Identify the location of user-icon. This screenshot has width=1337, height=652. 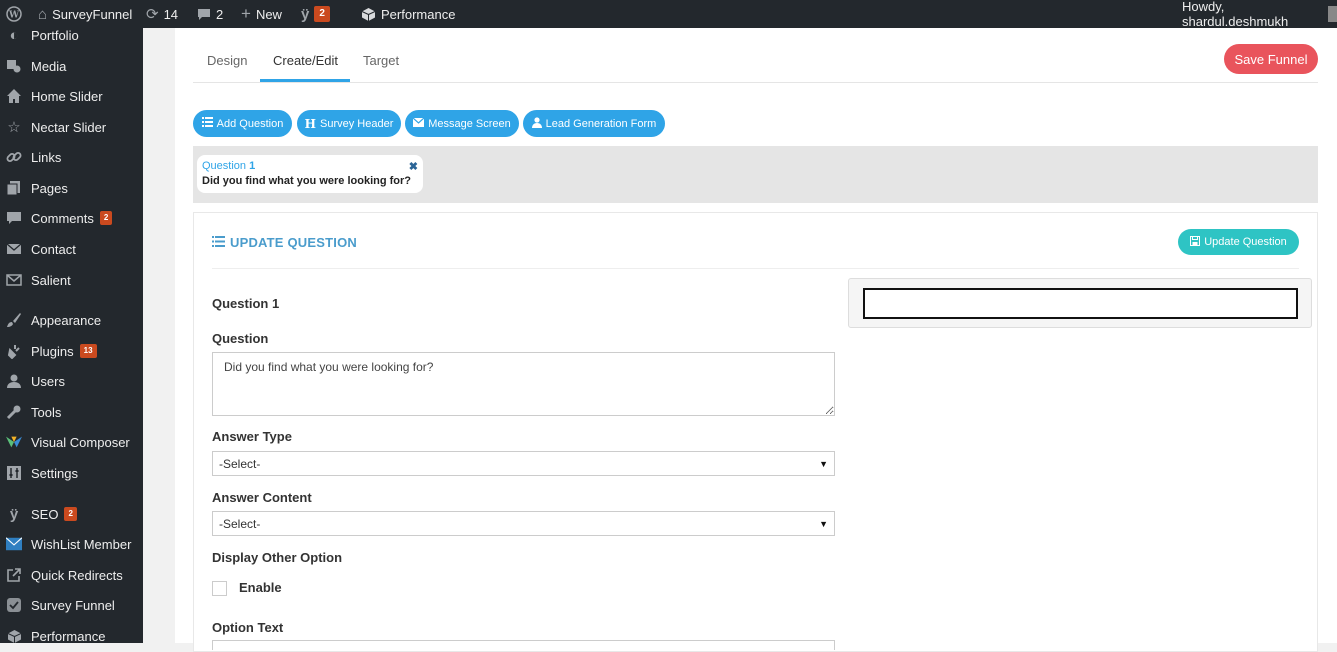
(536, 123).